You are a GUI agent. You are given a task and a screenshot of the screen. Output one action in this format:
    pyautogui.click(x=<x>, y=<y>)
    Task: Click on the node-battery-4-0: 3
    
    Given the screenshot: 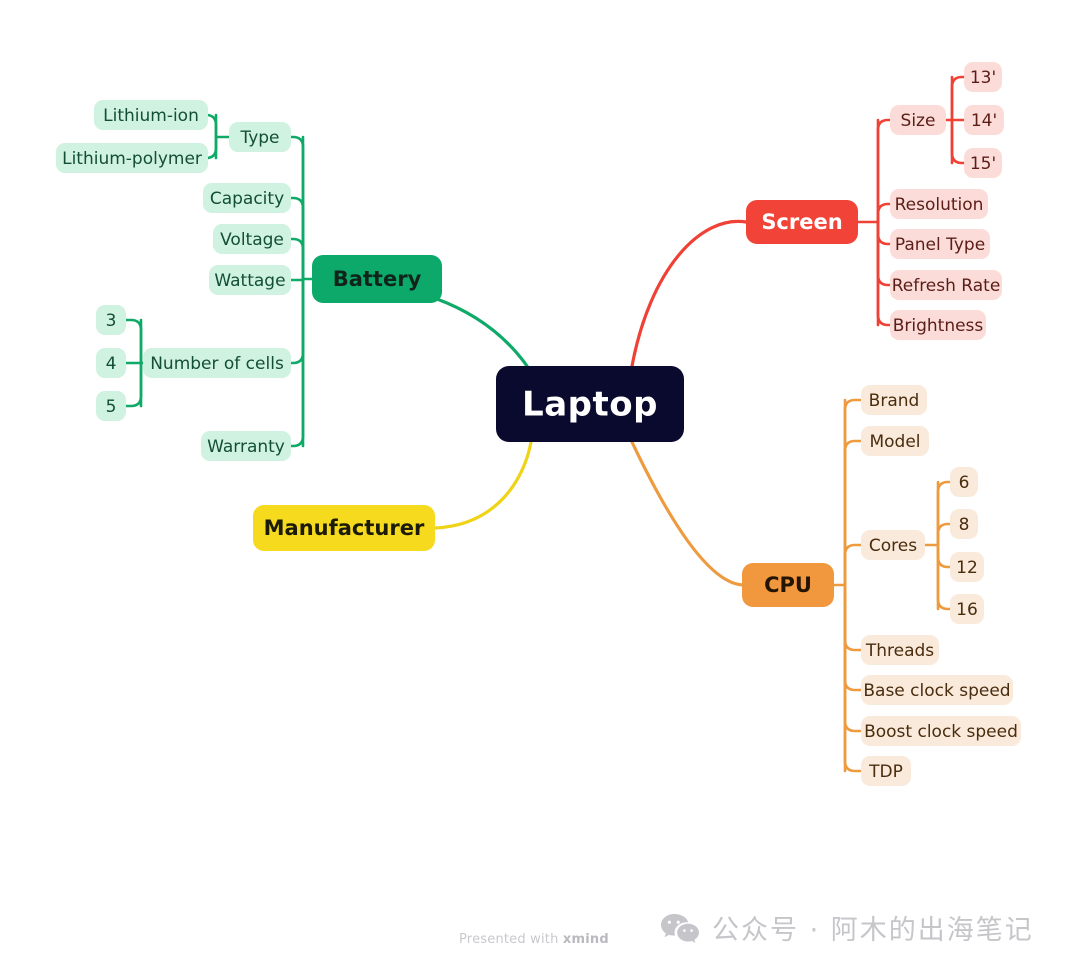 What is the action you would take?
    pyautogui.click(x=111, y=320)
    